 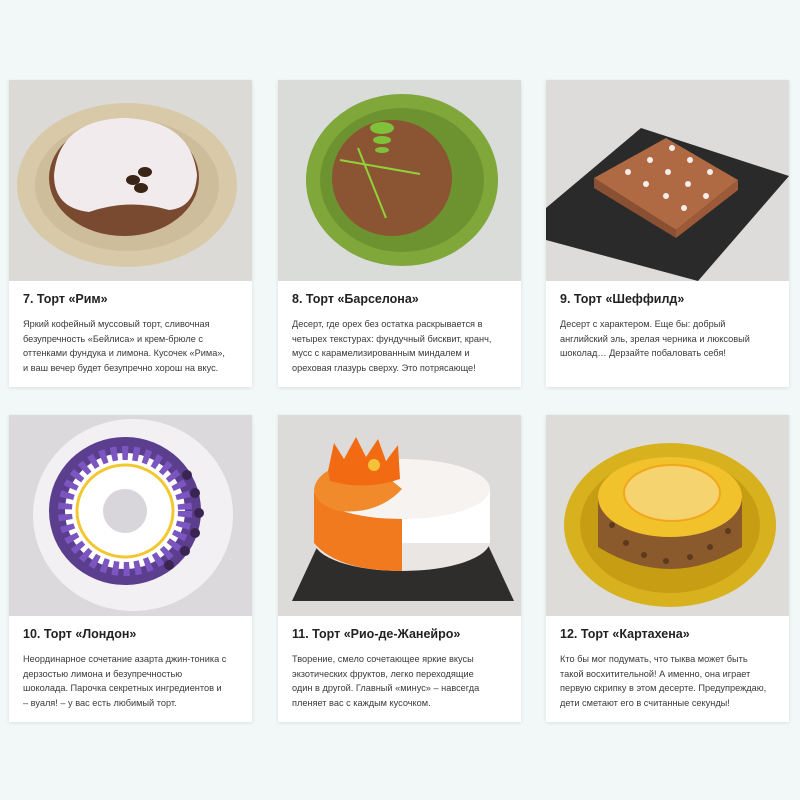 I want to click on cake-title: 8. Торт «Барселона», so click(x=355, y=299).